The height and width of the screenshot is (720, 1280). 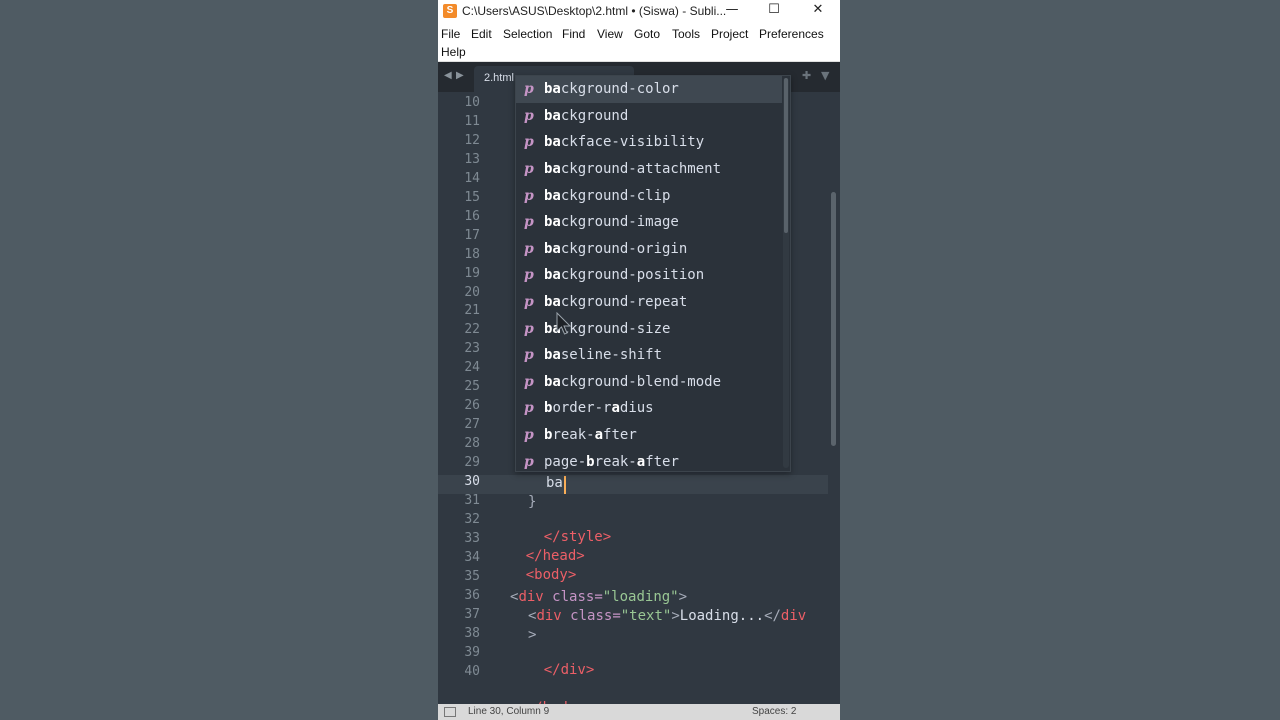 I want to click on menu-file: File, so click(x=450, y=34).